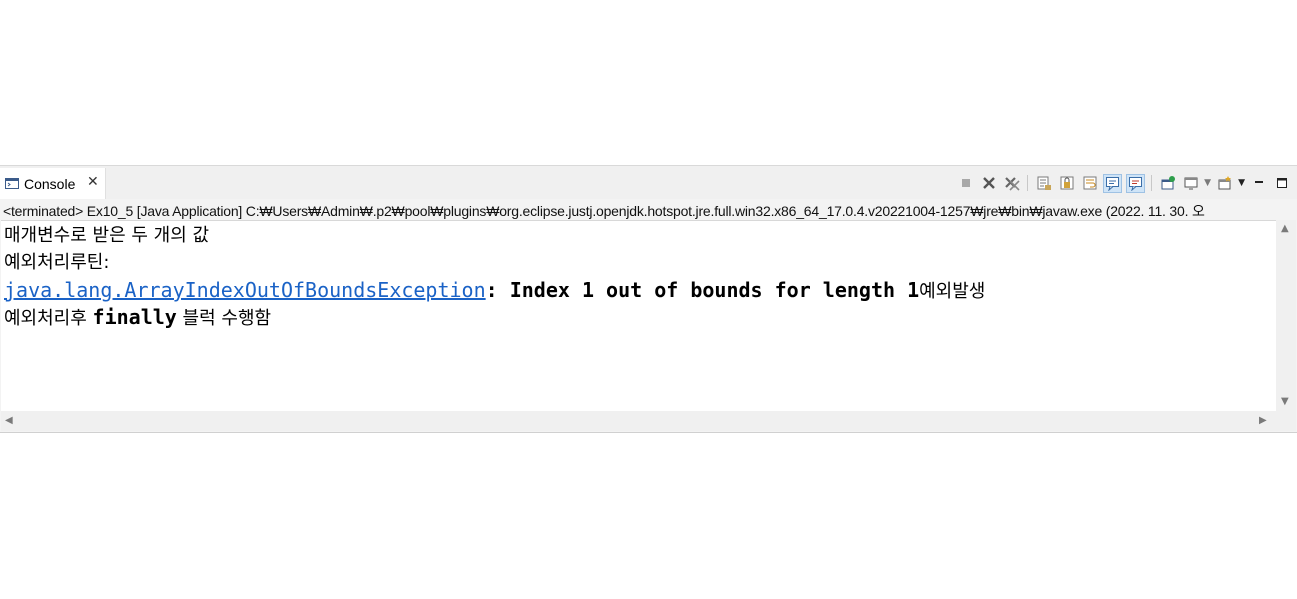 The image size is (1297, 599). Describe the element at coordinates (1285, 401) in the screenshot. I see `scroll-down-icon: ▼` at that location.